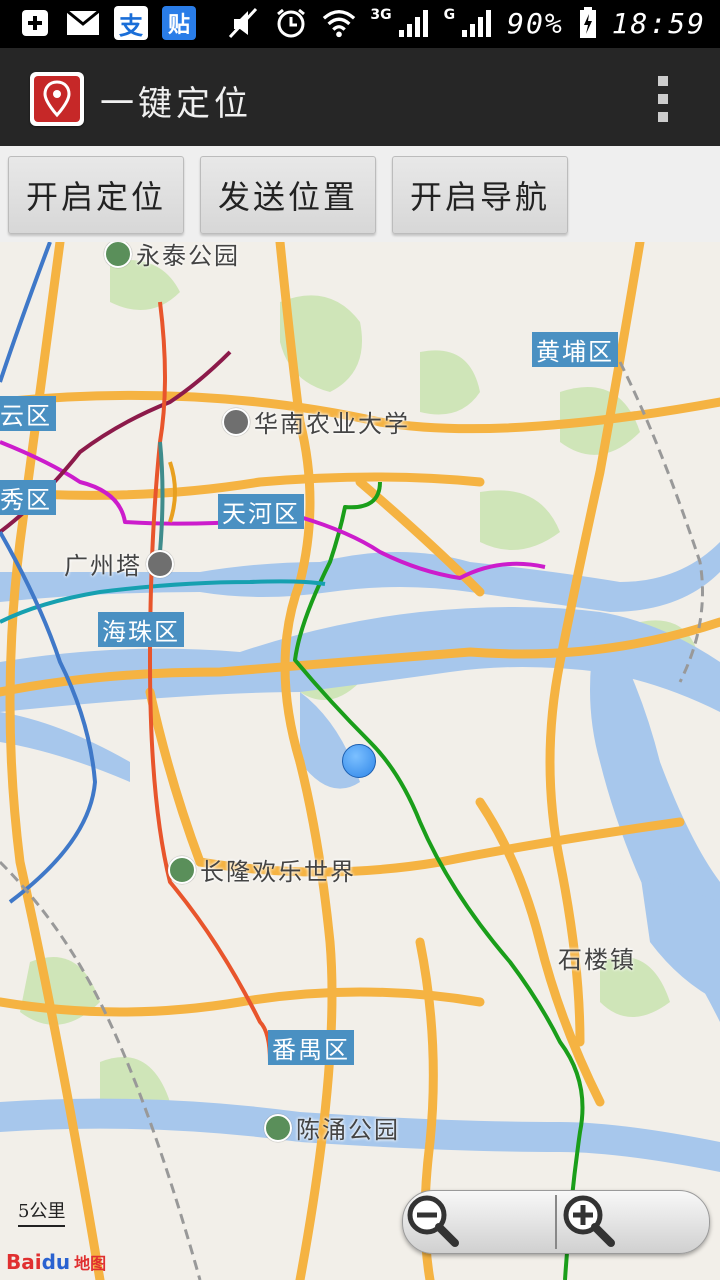  Describe the element at coordinates (589, 1221) in the screenshot. I see `zoom-in-icon` at that location.